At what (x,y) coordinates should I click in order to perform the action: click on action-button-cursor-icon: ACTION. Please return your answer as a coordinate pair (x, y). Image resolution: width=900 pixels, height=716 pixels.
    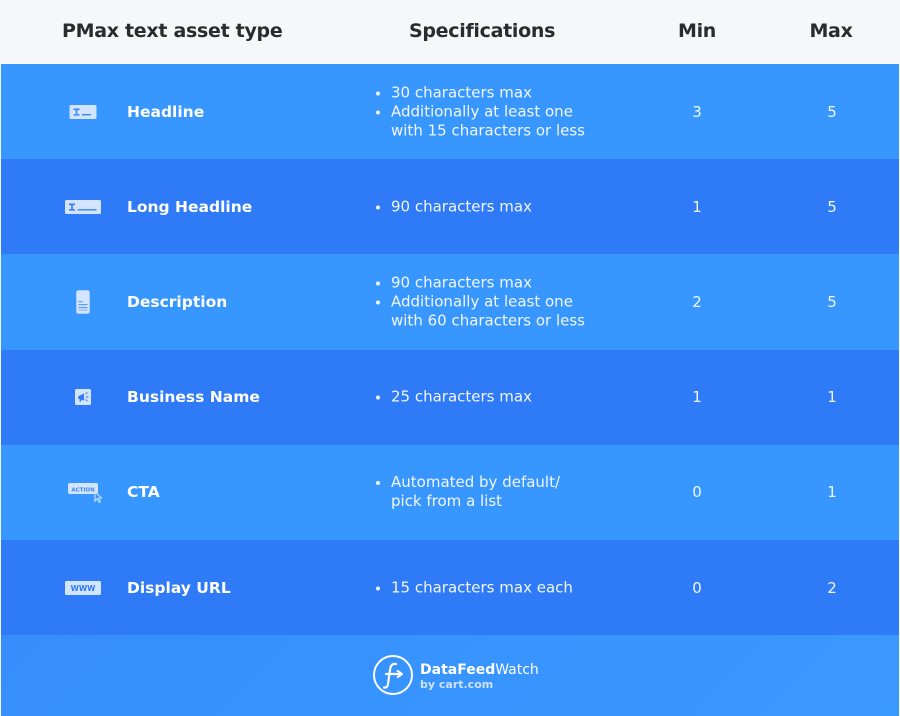
    Looking at the image, I should click on (87, 492).